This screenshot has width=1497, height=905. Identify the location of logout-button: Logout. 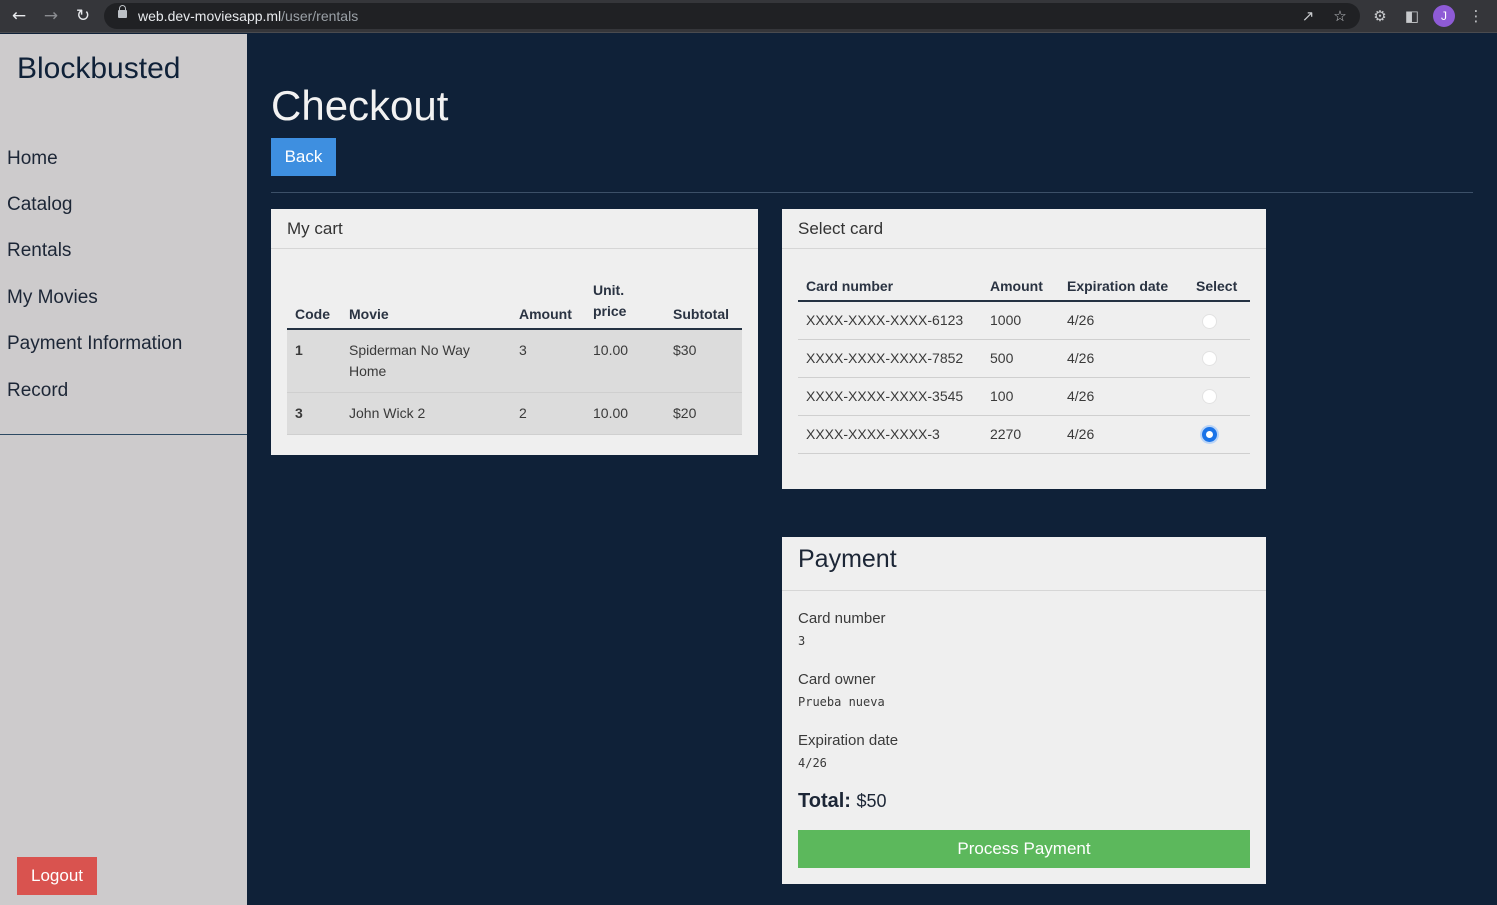
(57, 876).